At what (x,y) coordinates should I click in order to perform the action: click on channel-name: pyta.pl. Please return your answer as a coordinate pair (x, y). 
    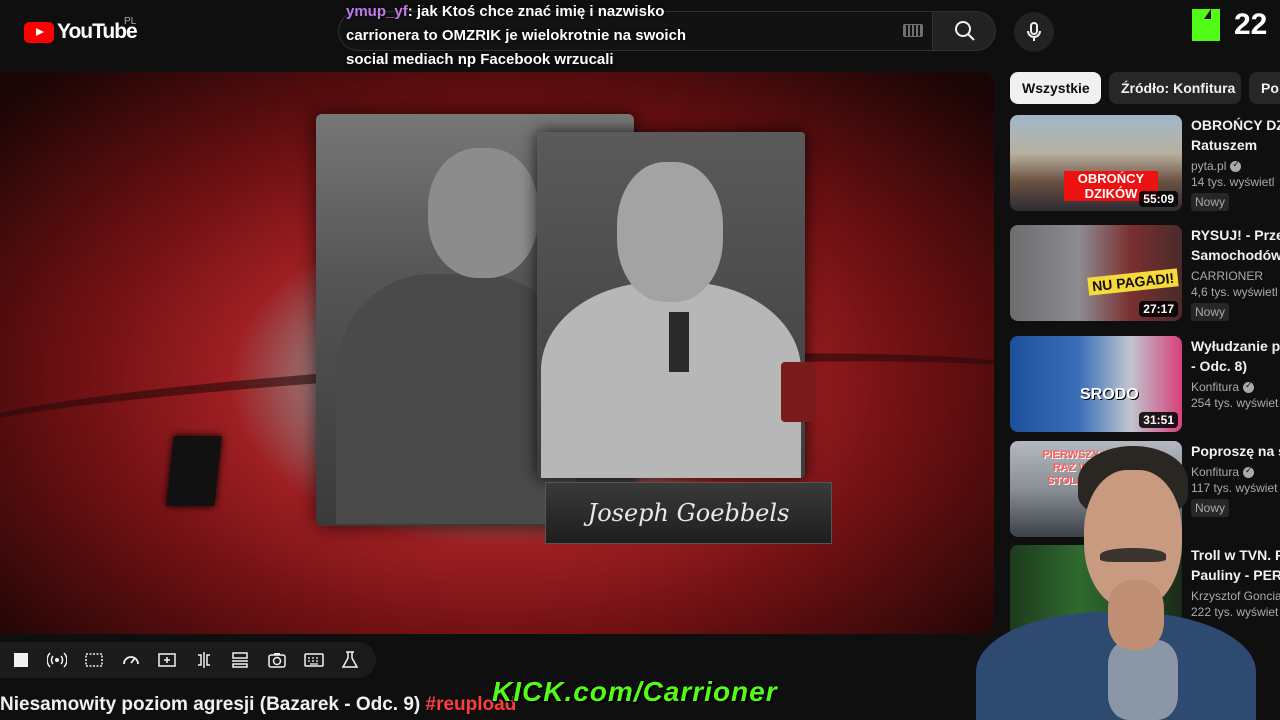
    Looking at the image, I should click on (1235, 166).